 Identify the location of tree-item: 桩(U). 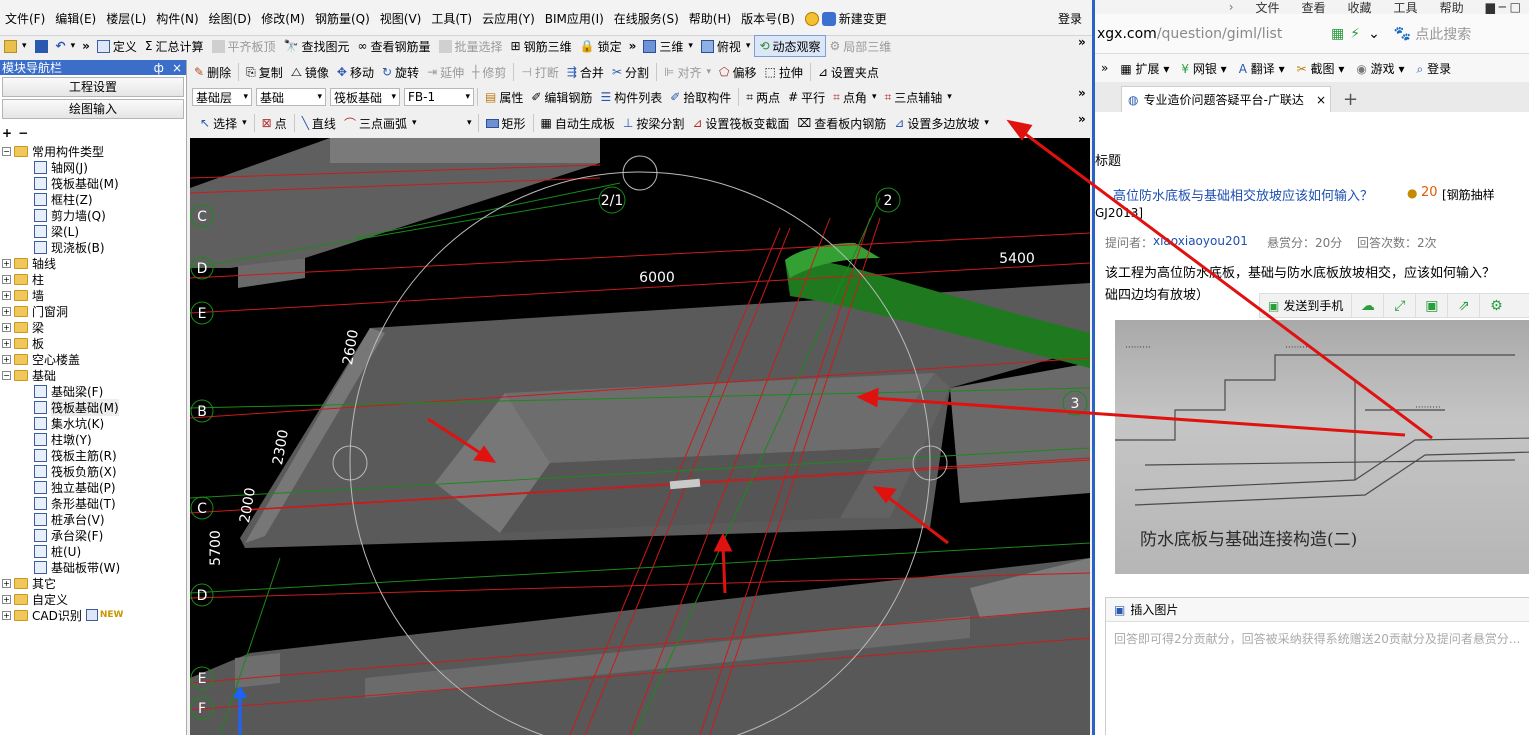
(93, 551).